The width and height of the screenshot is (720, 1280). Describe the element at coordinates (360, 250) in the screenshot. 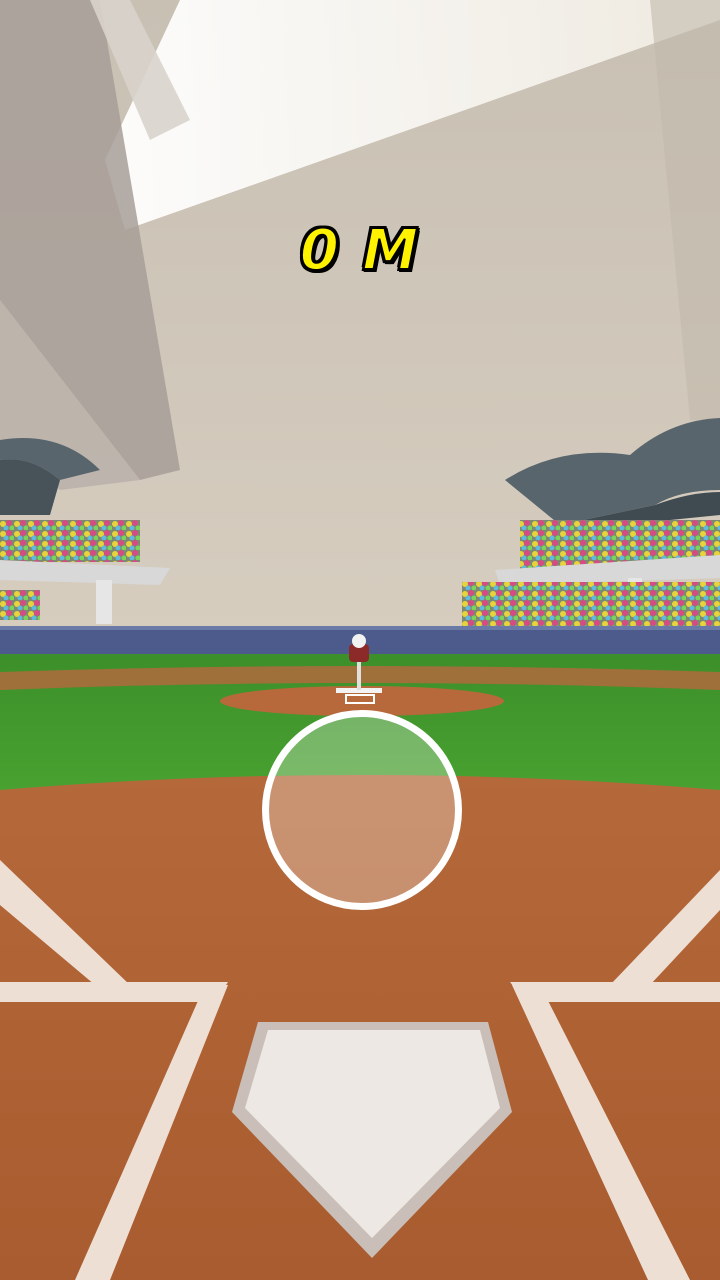

I see `distance-counter: 0 M` at that location.